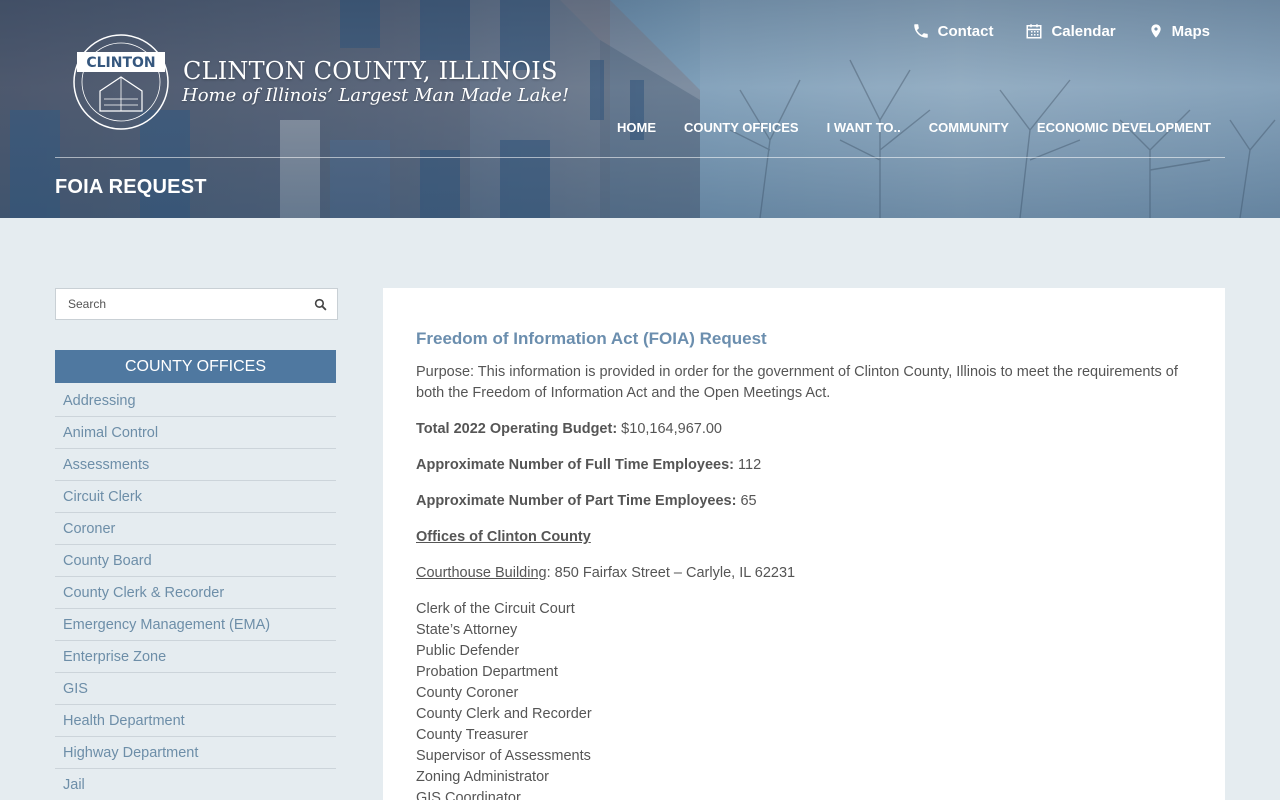 The image size is (1280, 800). I want to click on maps-link: Maps, so click(1179, 31).